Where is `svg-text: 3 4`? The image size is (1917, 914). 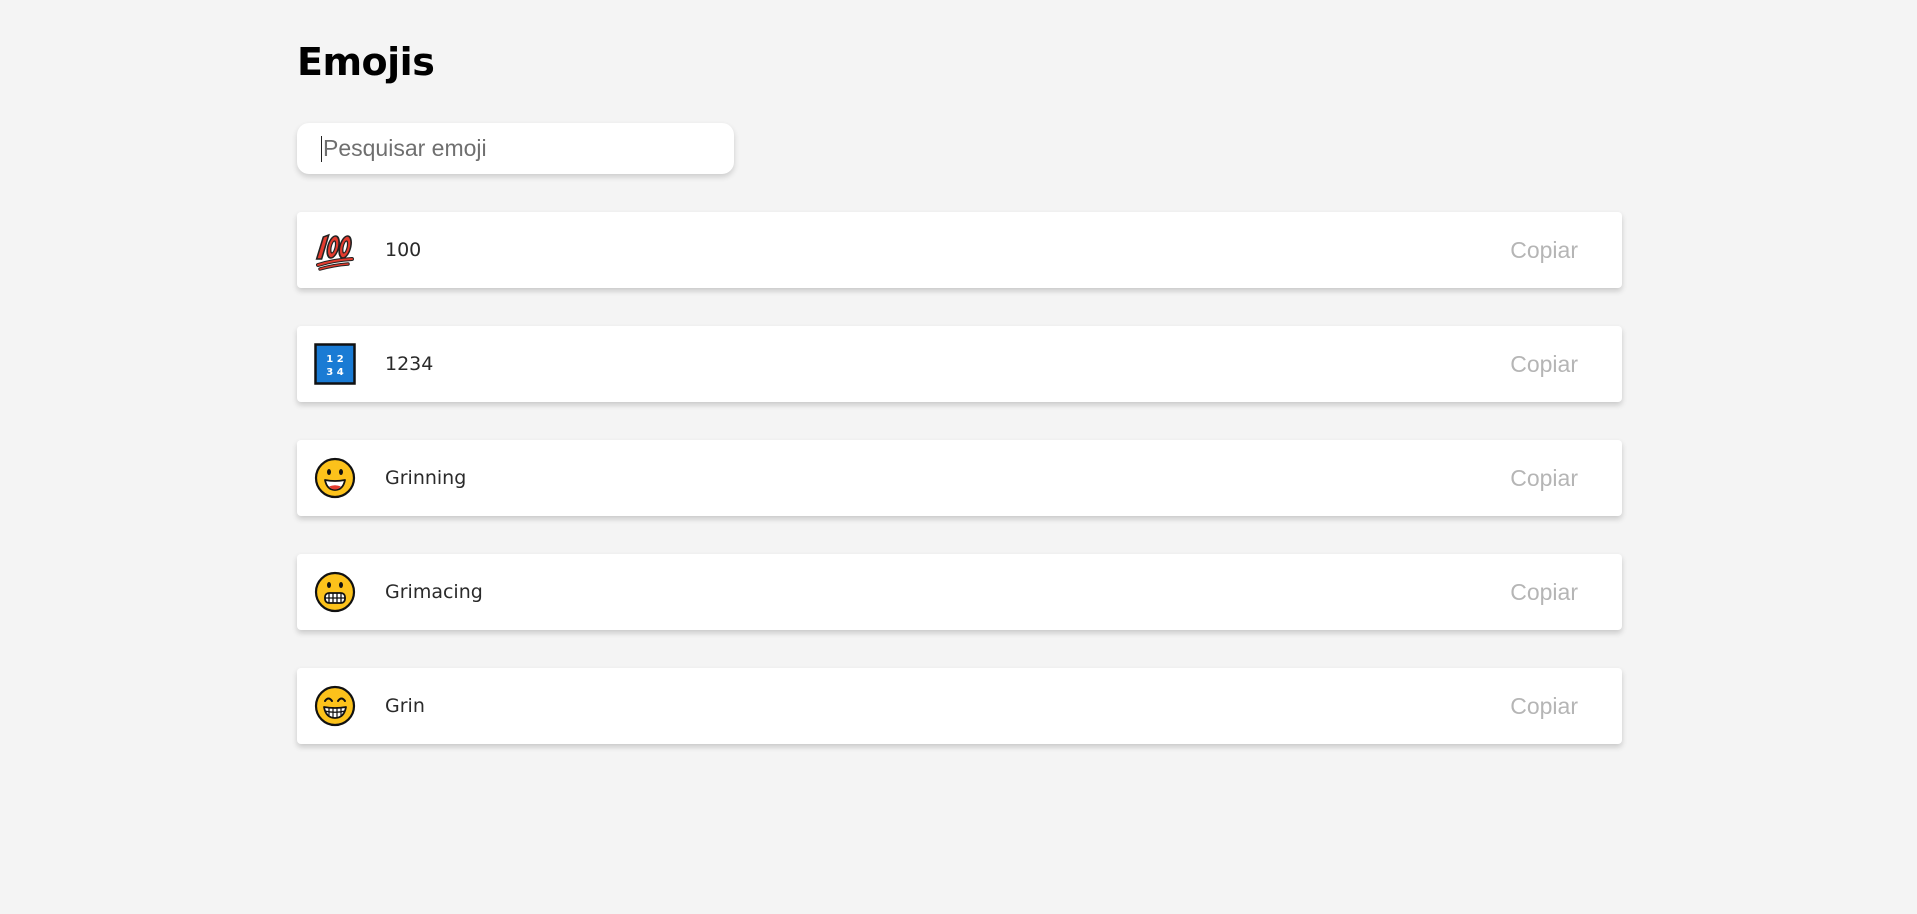
svg-text: 3 4 is located at coordinates (334, 372).